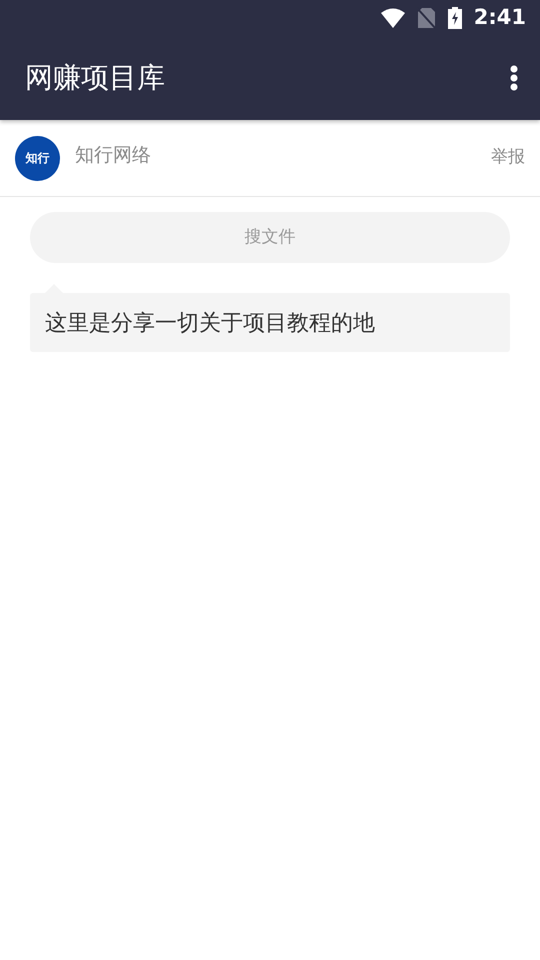 The height and width of the screenshot is (960, 540). Describe the element at coordinates (426, 18) in the screenshot. I see `no-sim-icon` at that location.